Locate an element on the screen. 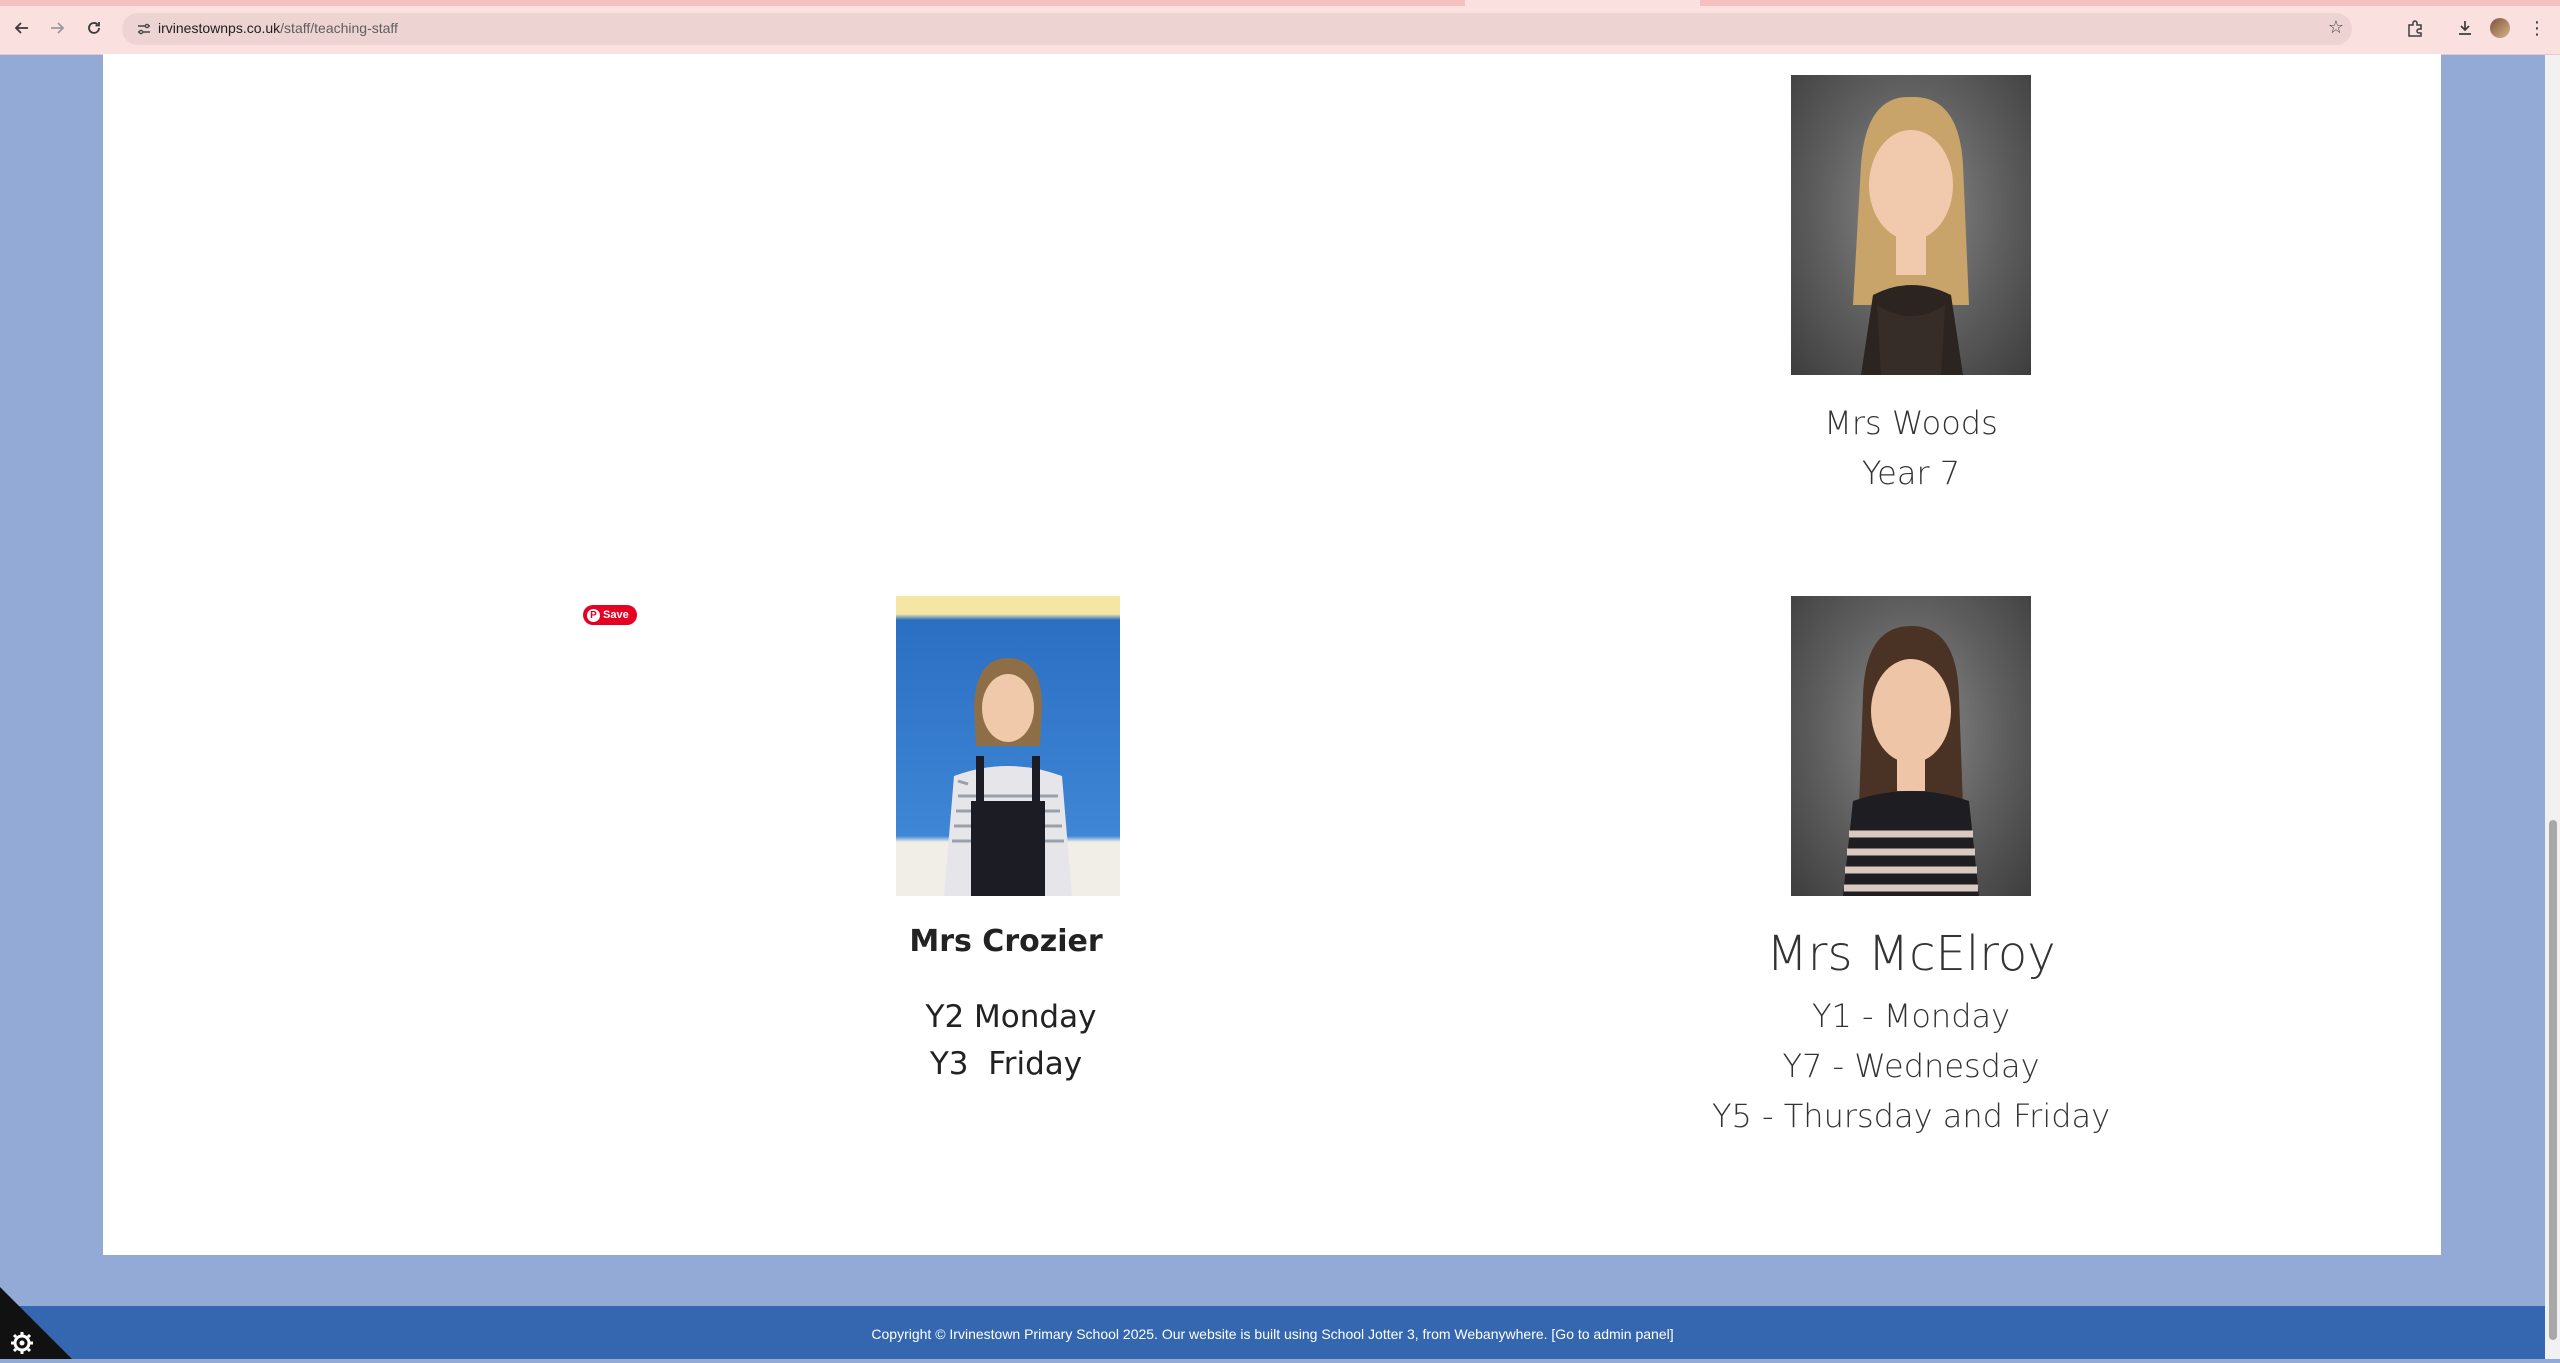  puzzle-icon is located at coordinates (2415, 28).